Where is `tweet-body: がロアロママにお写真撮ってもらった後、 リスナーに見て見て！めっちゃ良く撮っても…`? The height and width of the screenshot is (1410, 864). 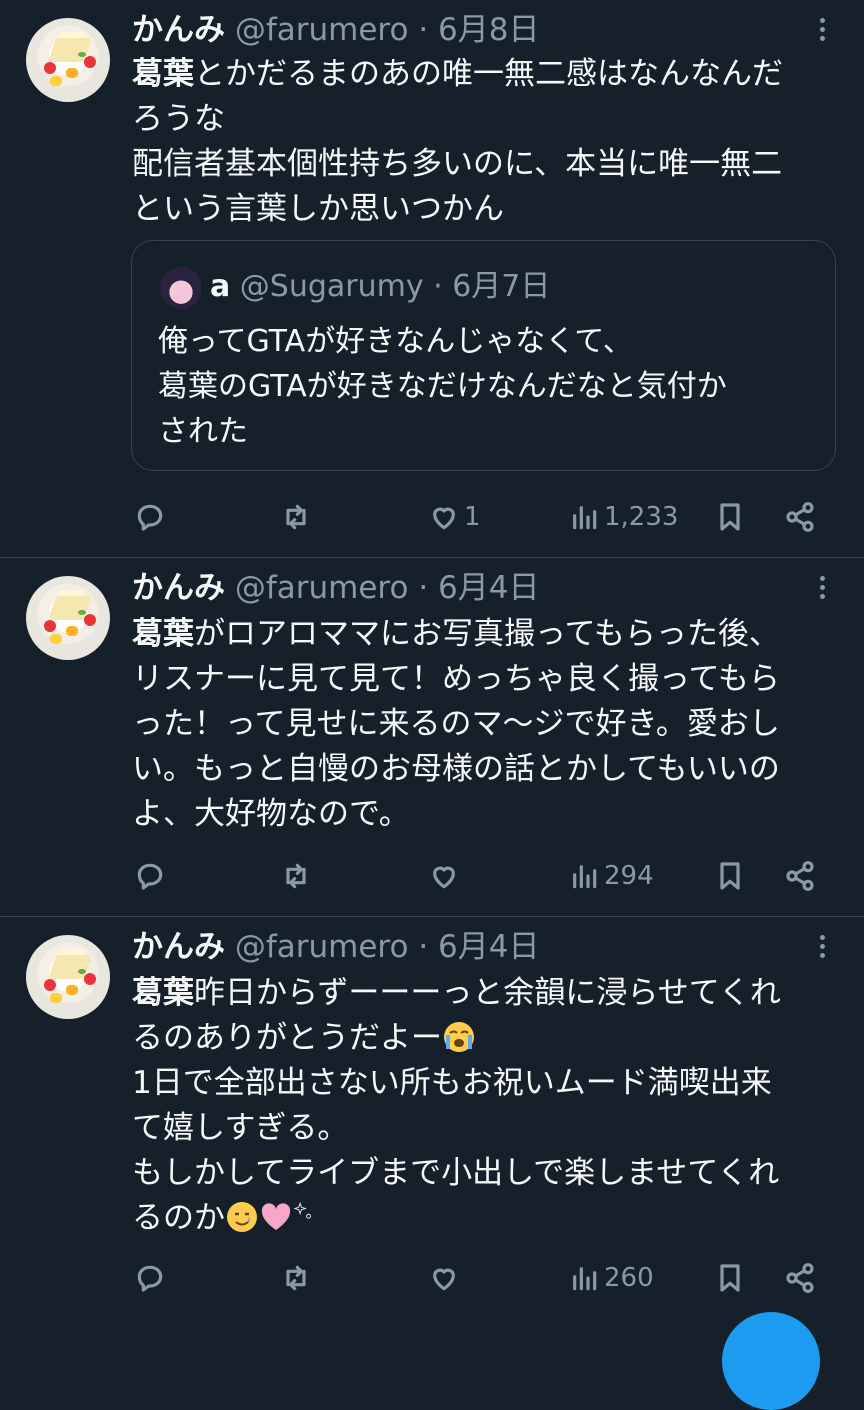
tweet-body: がロアロママにお写真撮ってもらった後、 リスナーに見て見て！めっちゃ良く撮っても… is located at coordinates (456, 724).